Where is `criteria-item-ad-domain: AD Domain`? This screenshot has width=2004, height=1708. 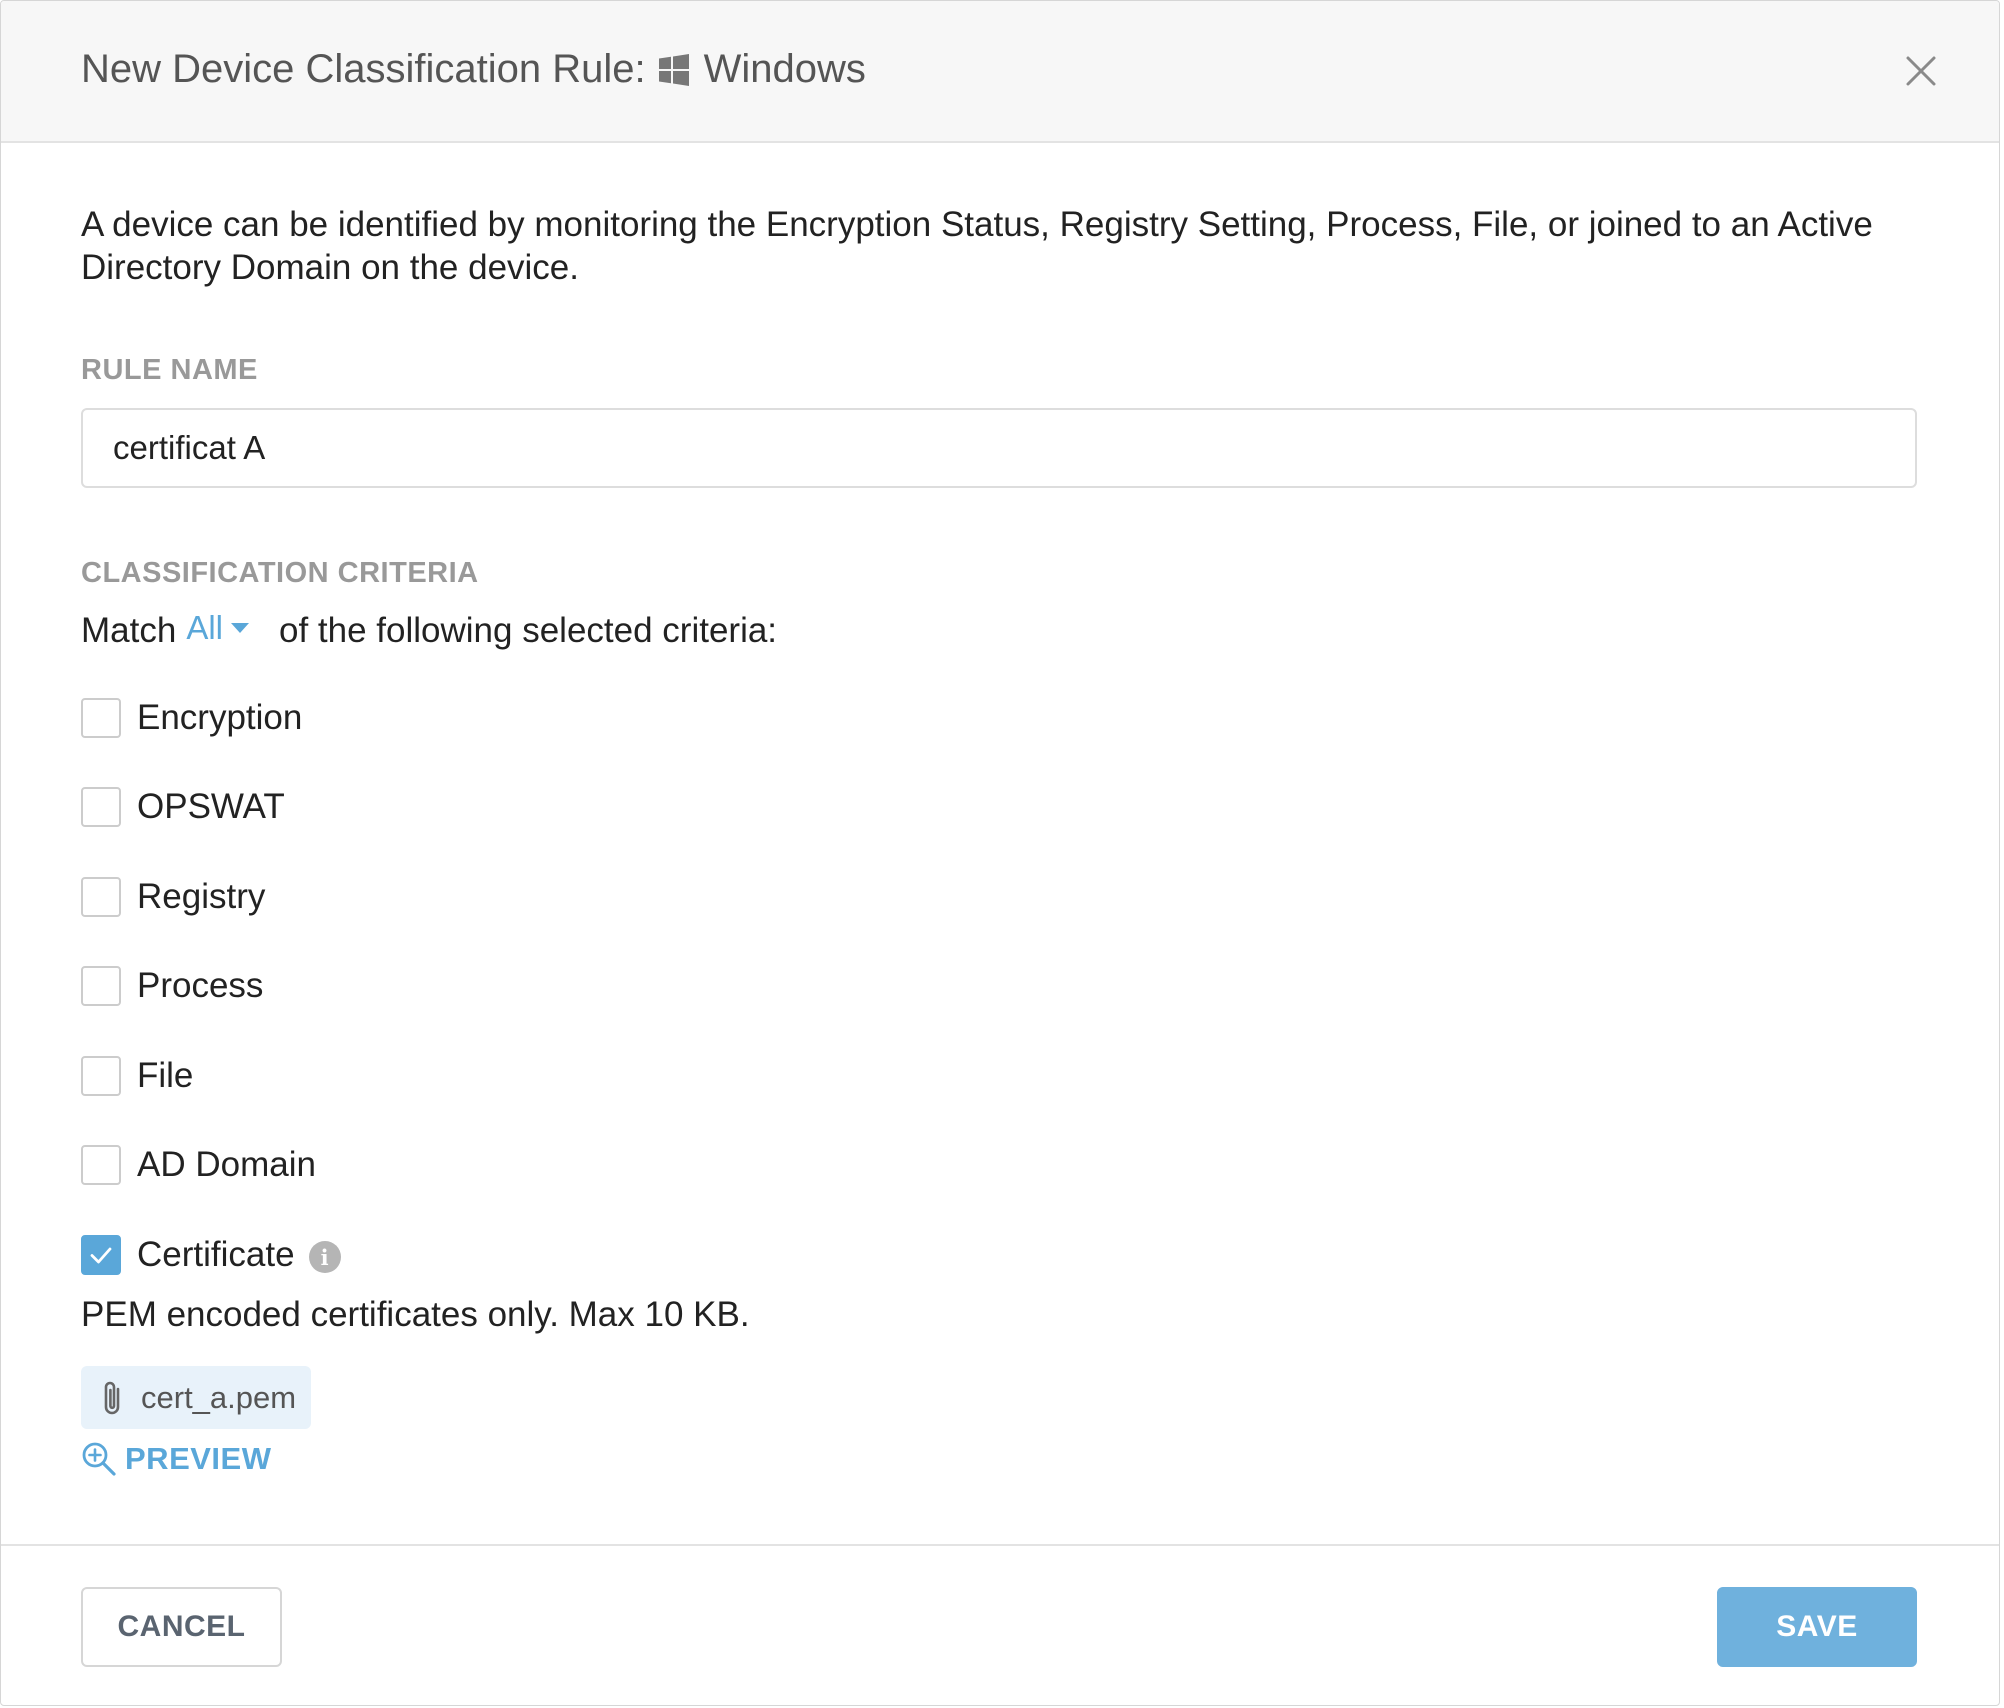
criteria-item-ad-domain: AD Domain is located at coordinates (198, 1165).